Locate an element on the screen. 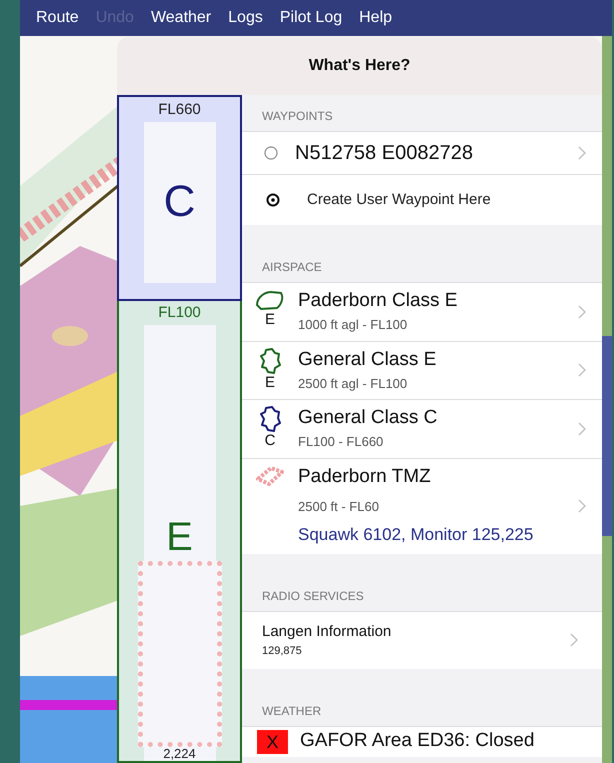  weather-row: X GAFOR Area ED36: Closed is located at coordinates (422, 741).